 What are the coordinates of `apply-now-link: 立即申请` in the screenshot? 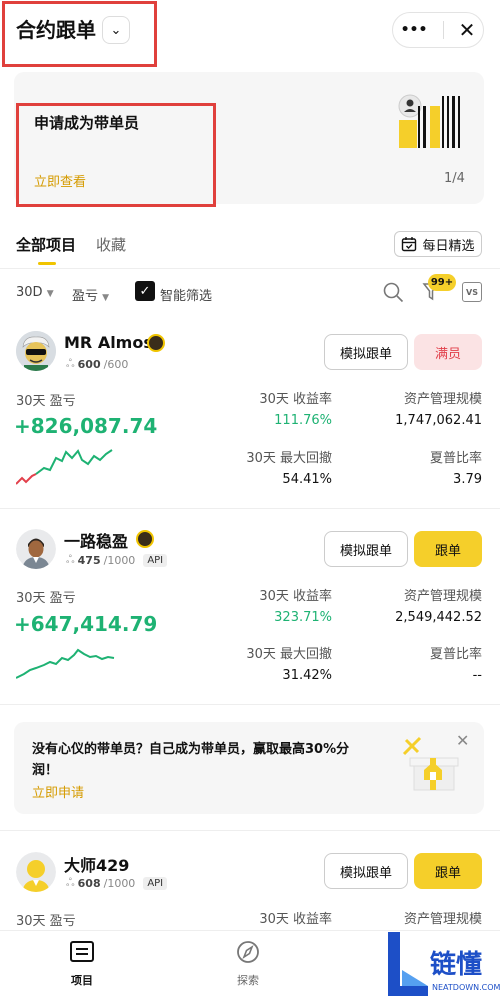 It's located at (58, 791).